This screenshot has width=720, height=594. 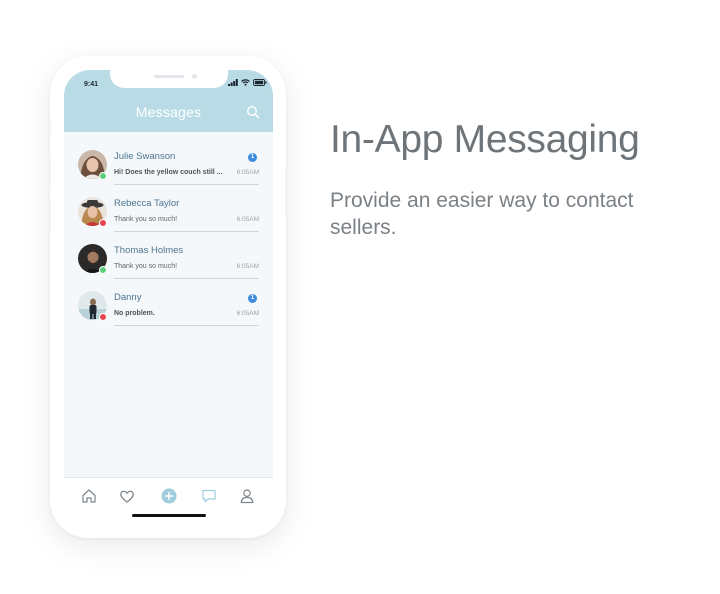 What do you see at coordinates (49, 128) in the screenshot?
I see `phone-mute-switch` at bounding box center [49, 128].